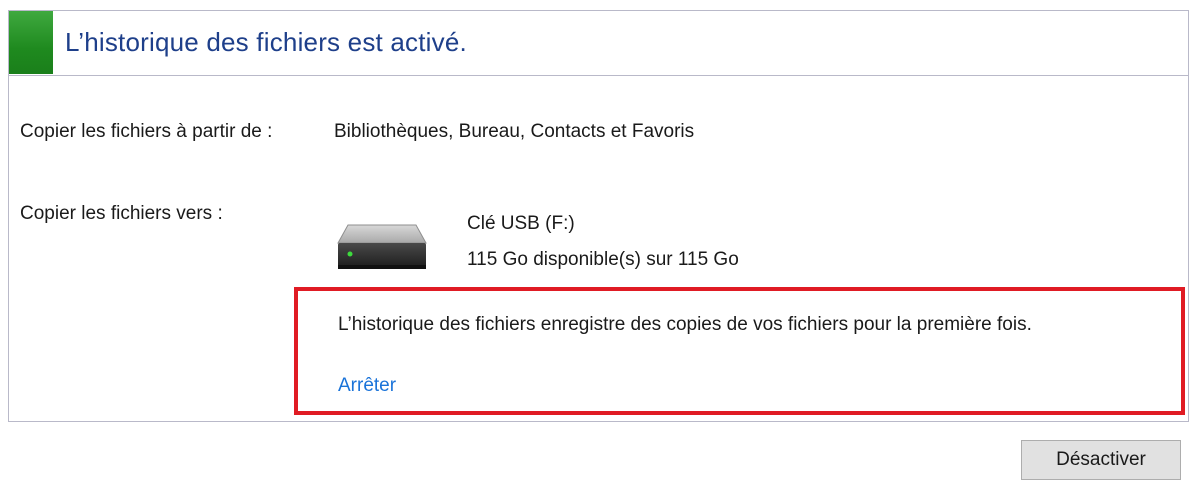 This screenshot has width=1197, height=480. What do you see at coordinates (382, 246) in the screenshot?
I see `hard-drive-icon` at bounding box center [382, 246].